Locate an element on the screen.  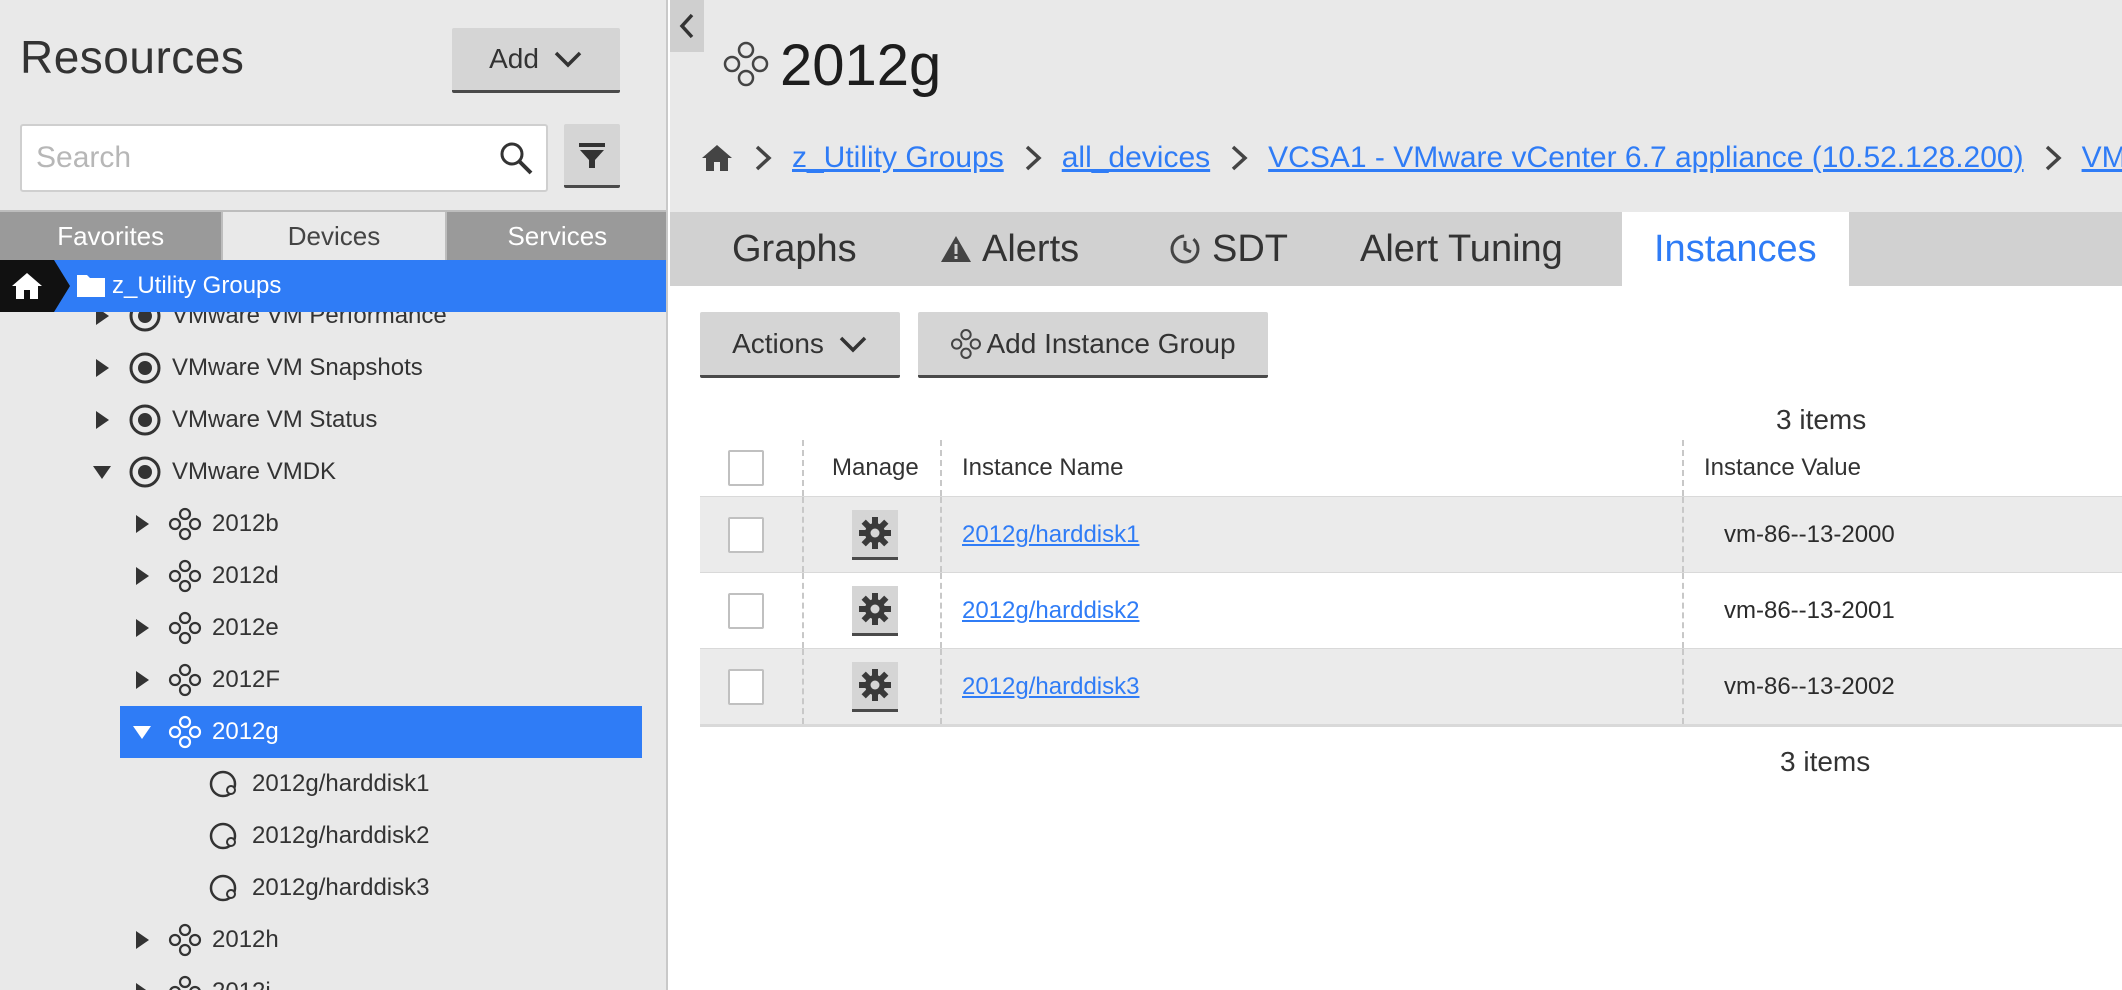
tree-item-label: 2012e is located at coordinates (245, 627).